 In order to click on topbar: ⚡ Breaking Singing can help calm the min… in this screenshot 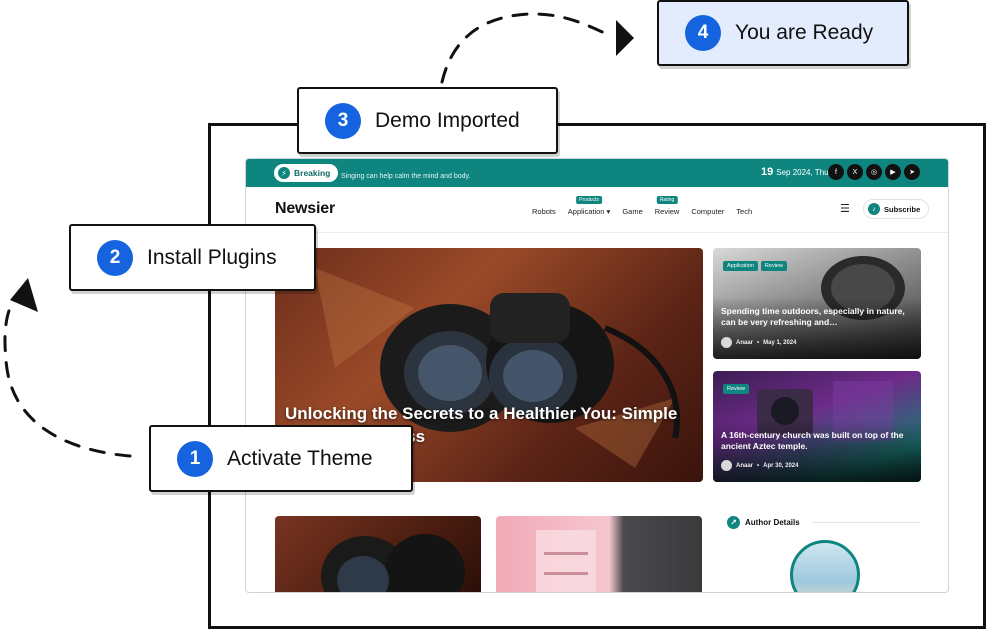, I will do `click(597, 173)`.